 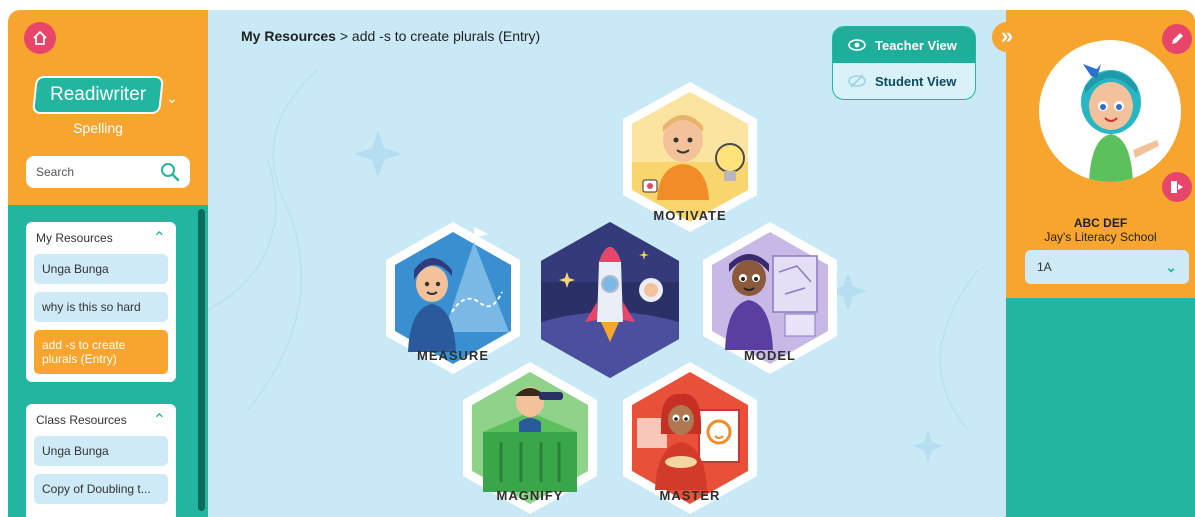 I want to click on resource-item-add-s-plurals: add -s to create plurals (Entry), so click(x=101, y=352).